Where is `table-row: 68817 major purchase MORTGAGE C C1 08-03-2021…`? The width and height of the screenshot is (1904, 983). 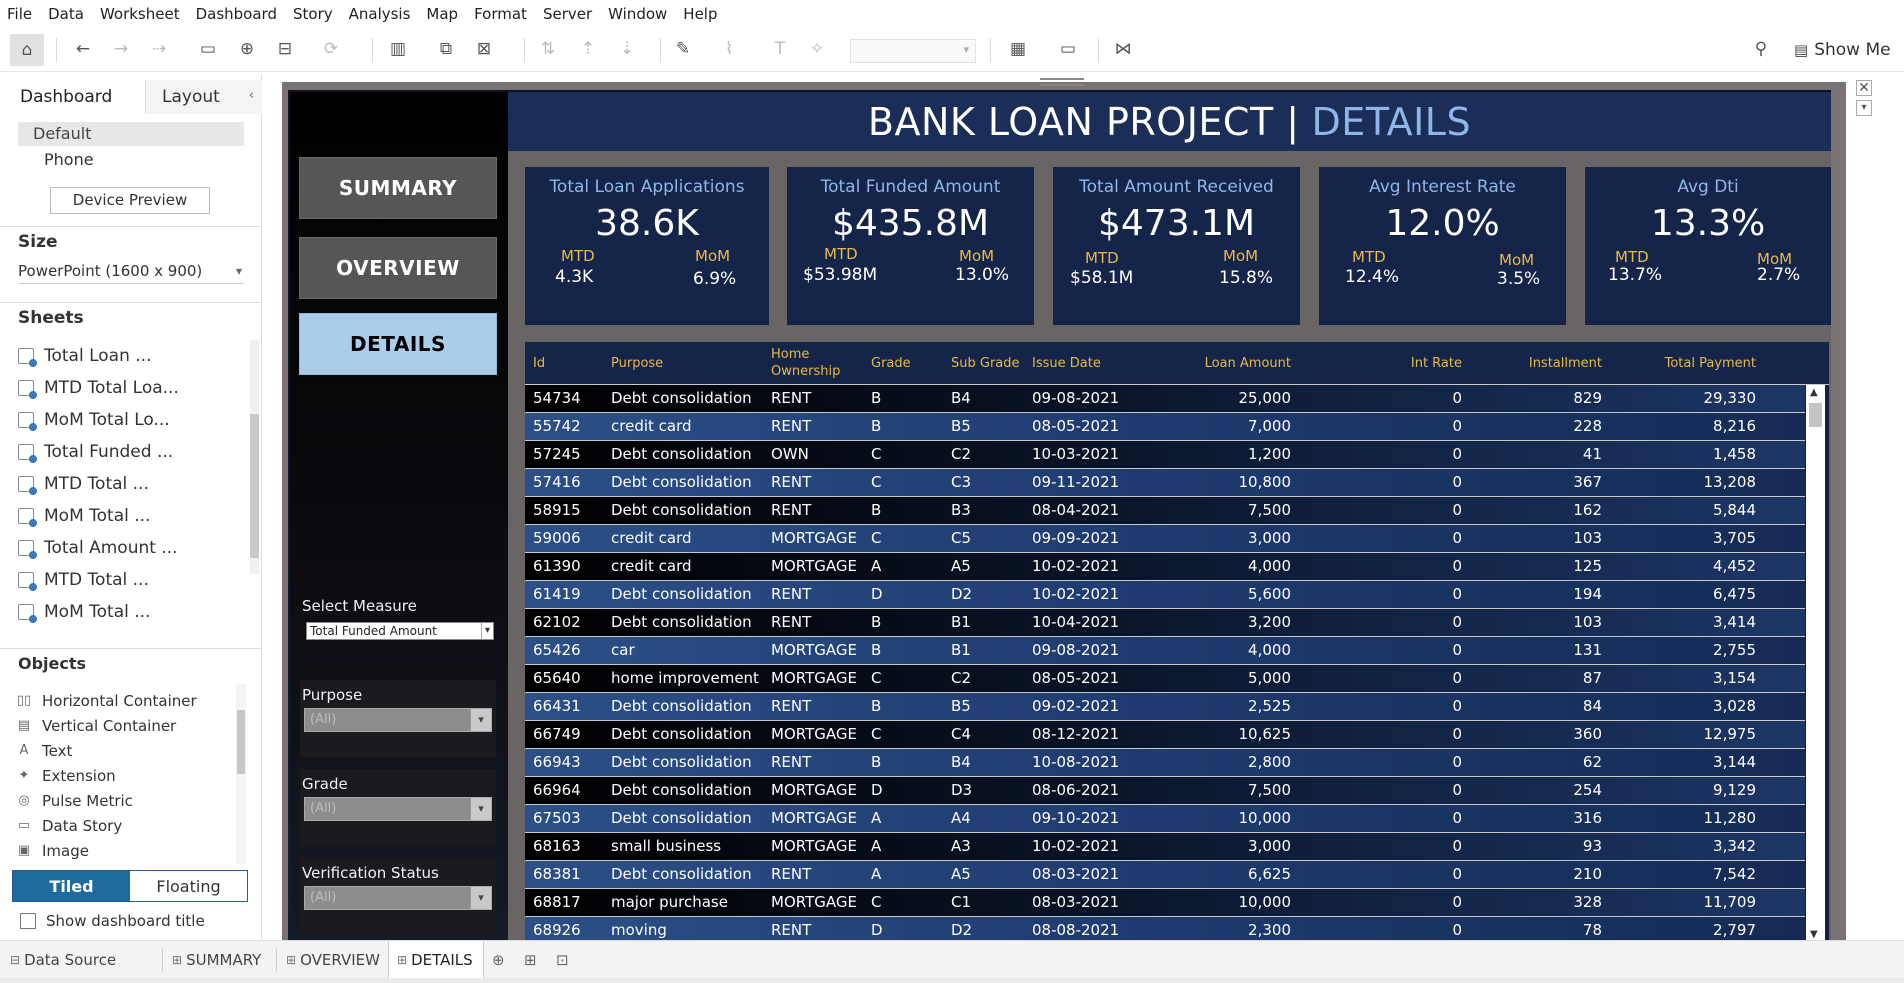 table-row: 68817 major purchase MORTGAGE C C1 08-03-2021… is located at coordinates (1165, 903).